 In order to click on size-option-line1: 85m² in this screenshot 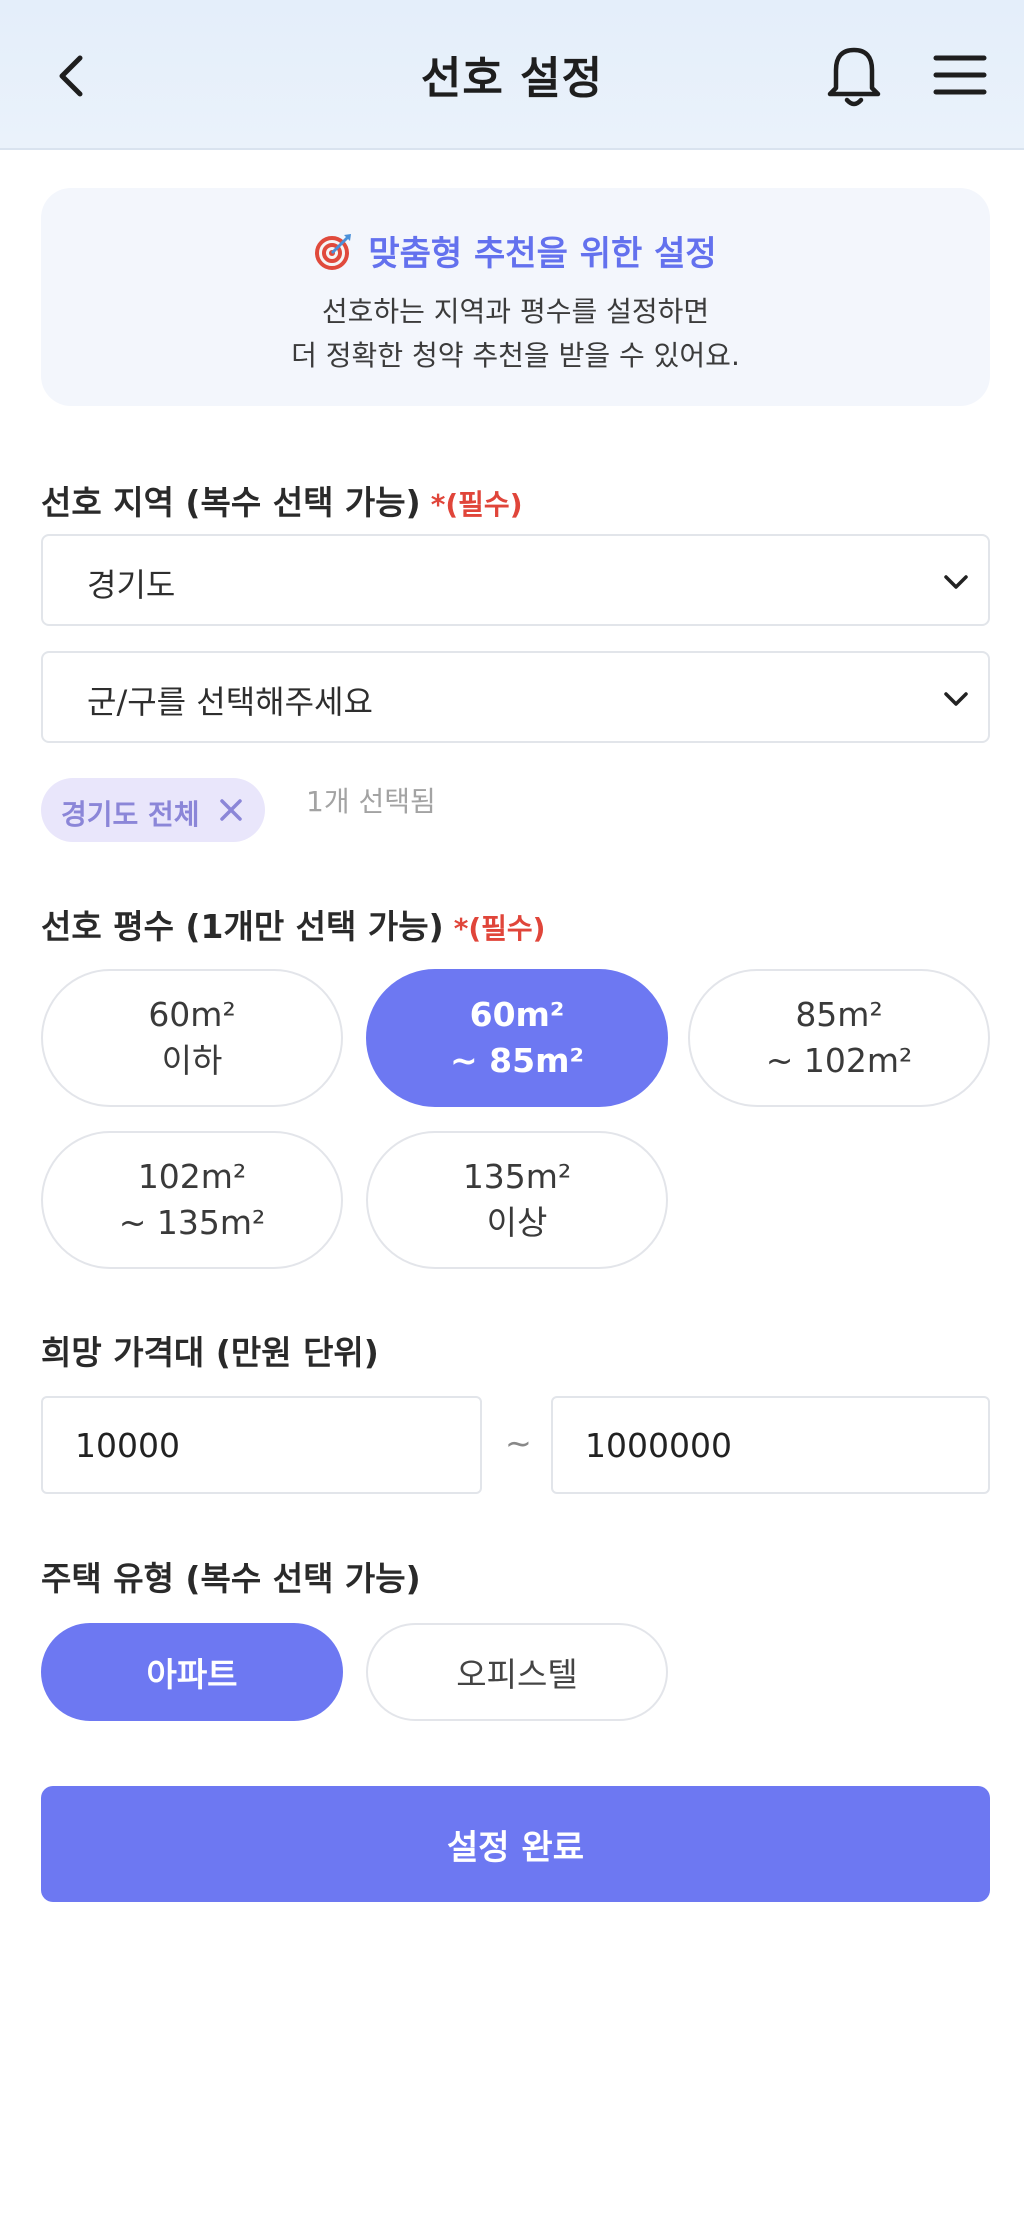, I will do `click(839, 1014)`.